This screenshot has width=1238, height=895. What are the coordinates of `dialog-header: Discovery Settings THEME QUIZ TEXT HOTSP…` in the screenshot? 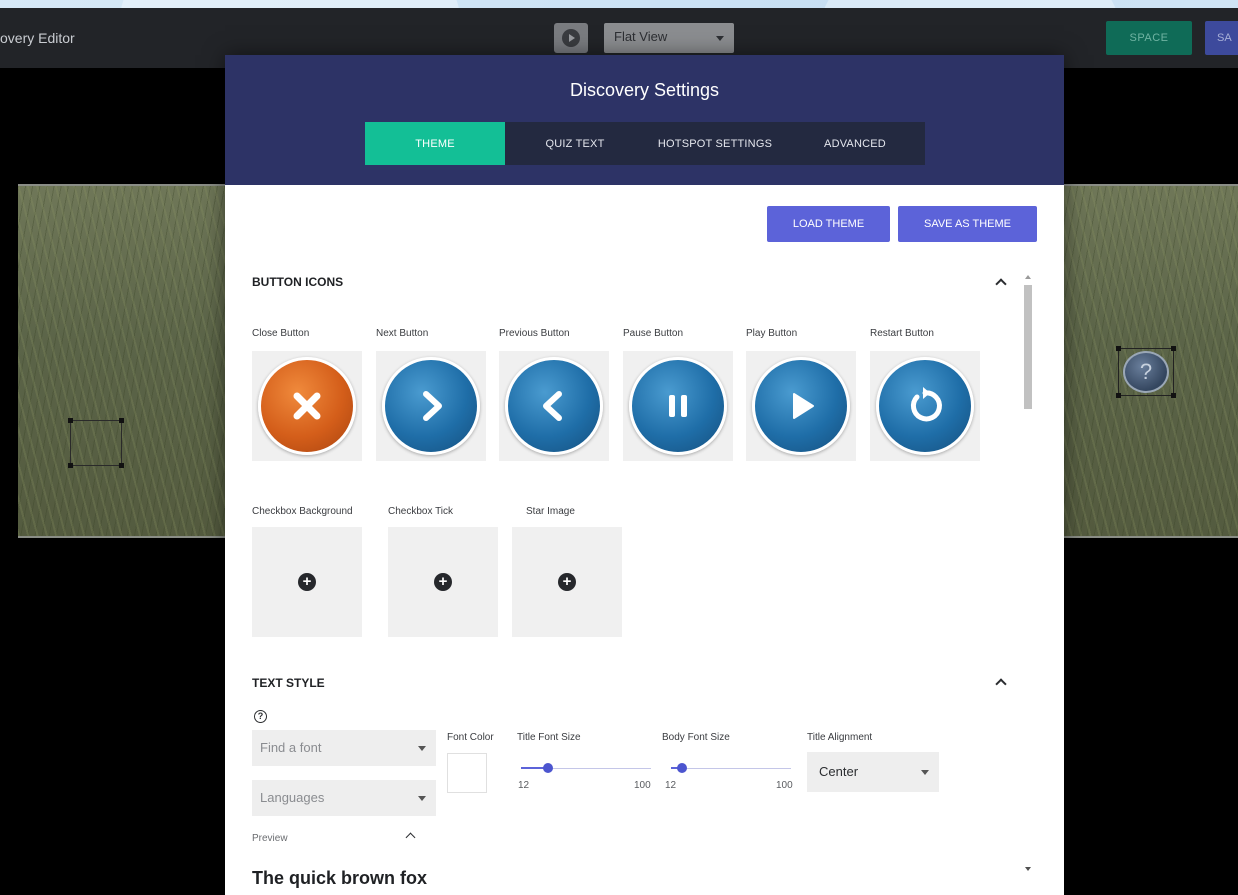 It's located at (644, 120).